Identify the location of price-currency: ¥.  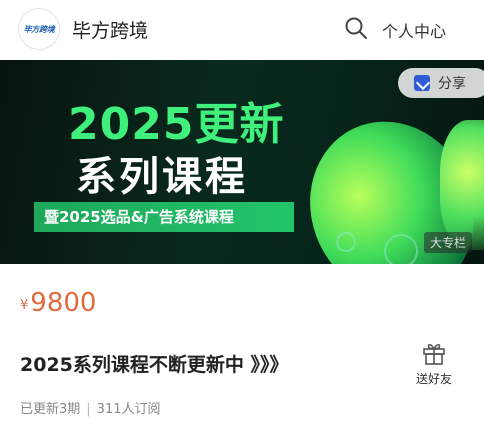
(24, 305).